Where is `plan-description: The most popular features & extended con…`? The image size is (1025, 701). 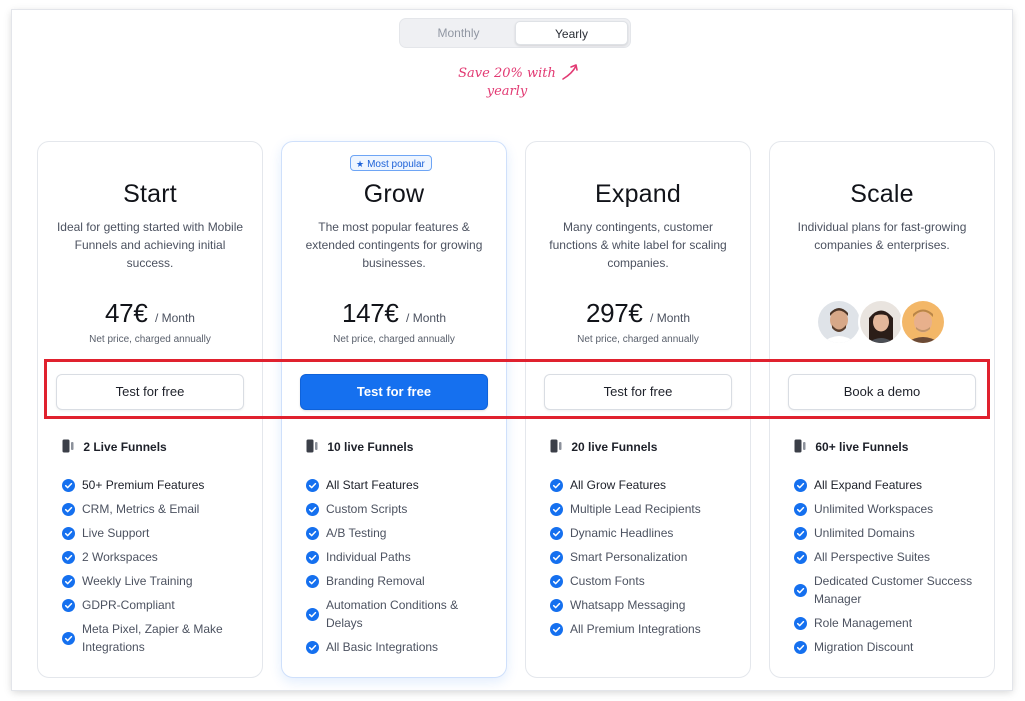
plan-description: The most popular features & extended con… is located at coordinates (394, 245).